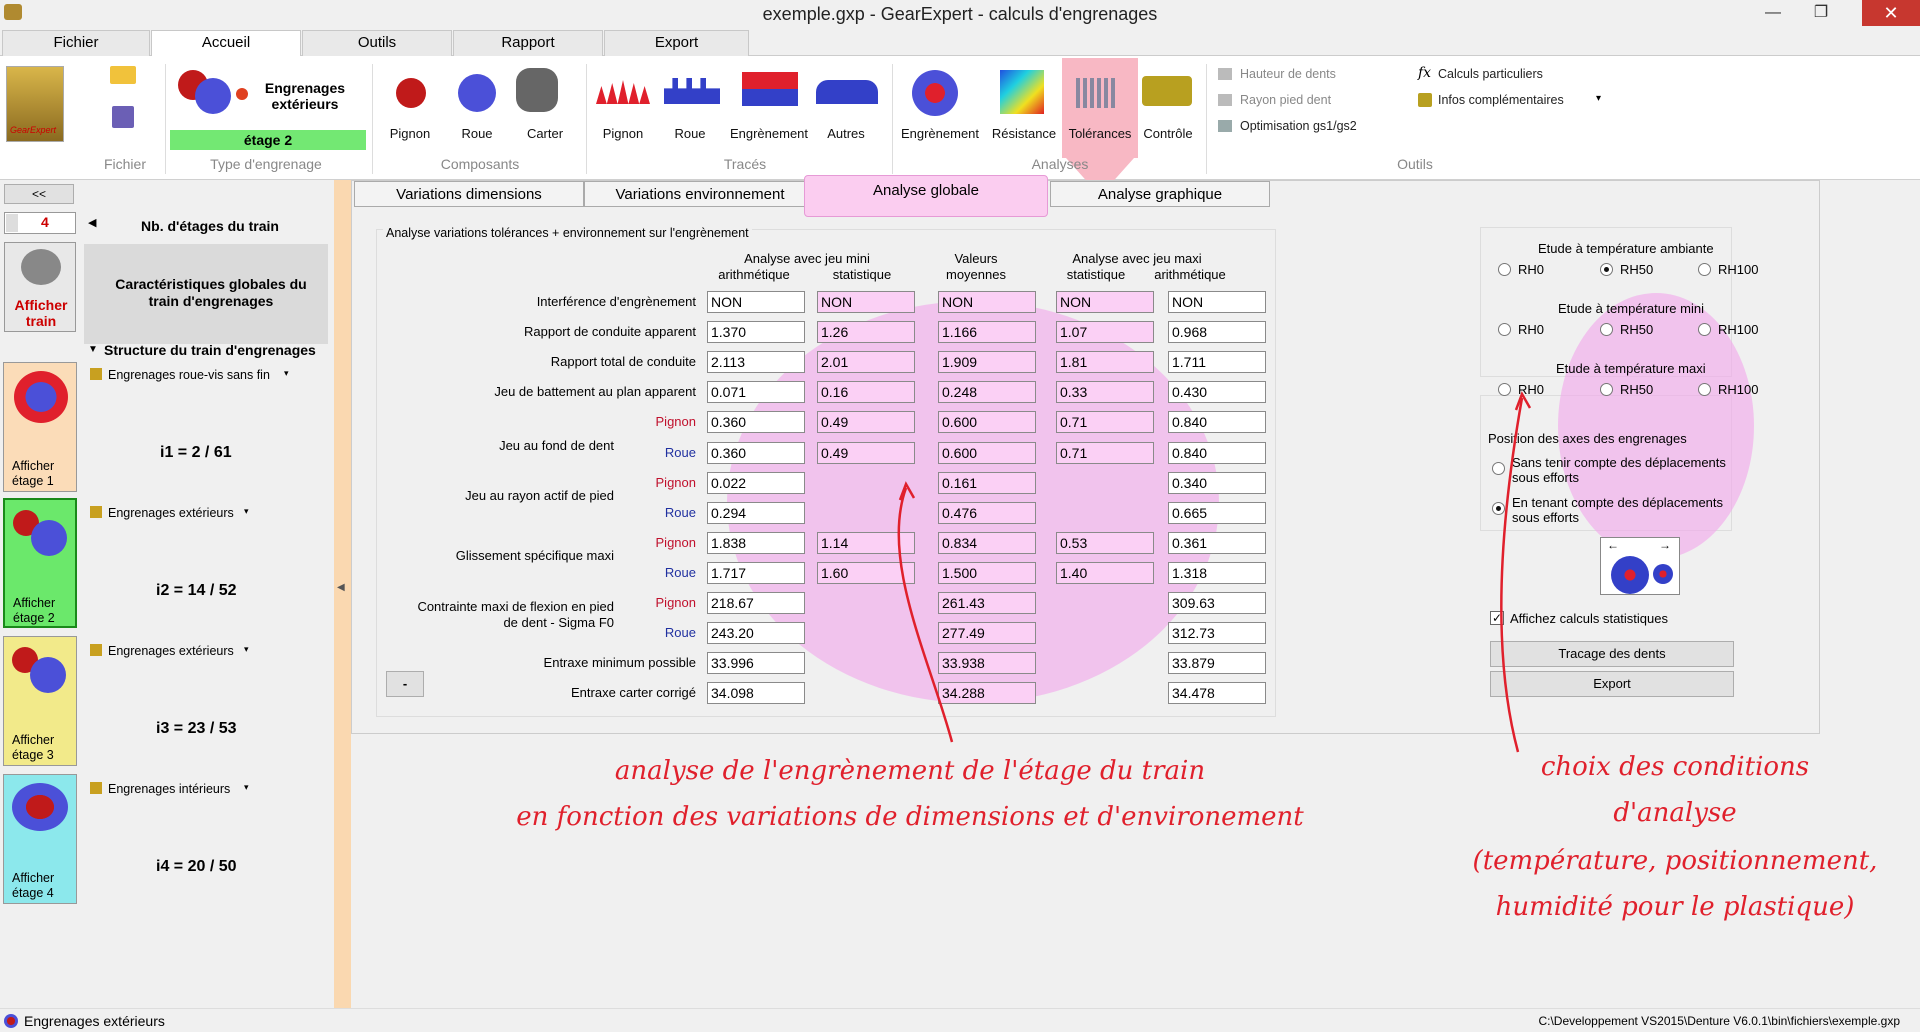 The image size is (1920, 1032). Describe the element at coordinates (1512, 575) in the screenshot. I see `annotation-arrow-right` at that location.